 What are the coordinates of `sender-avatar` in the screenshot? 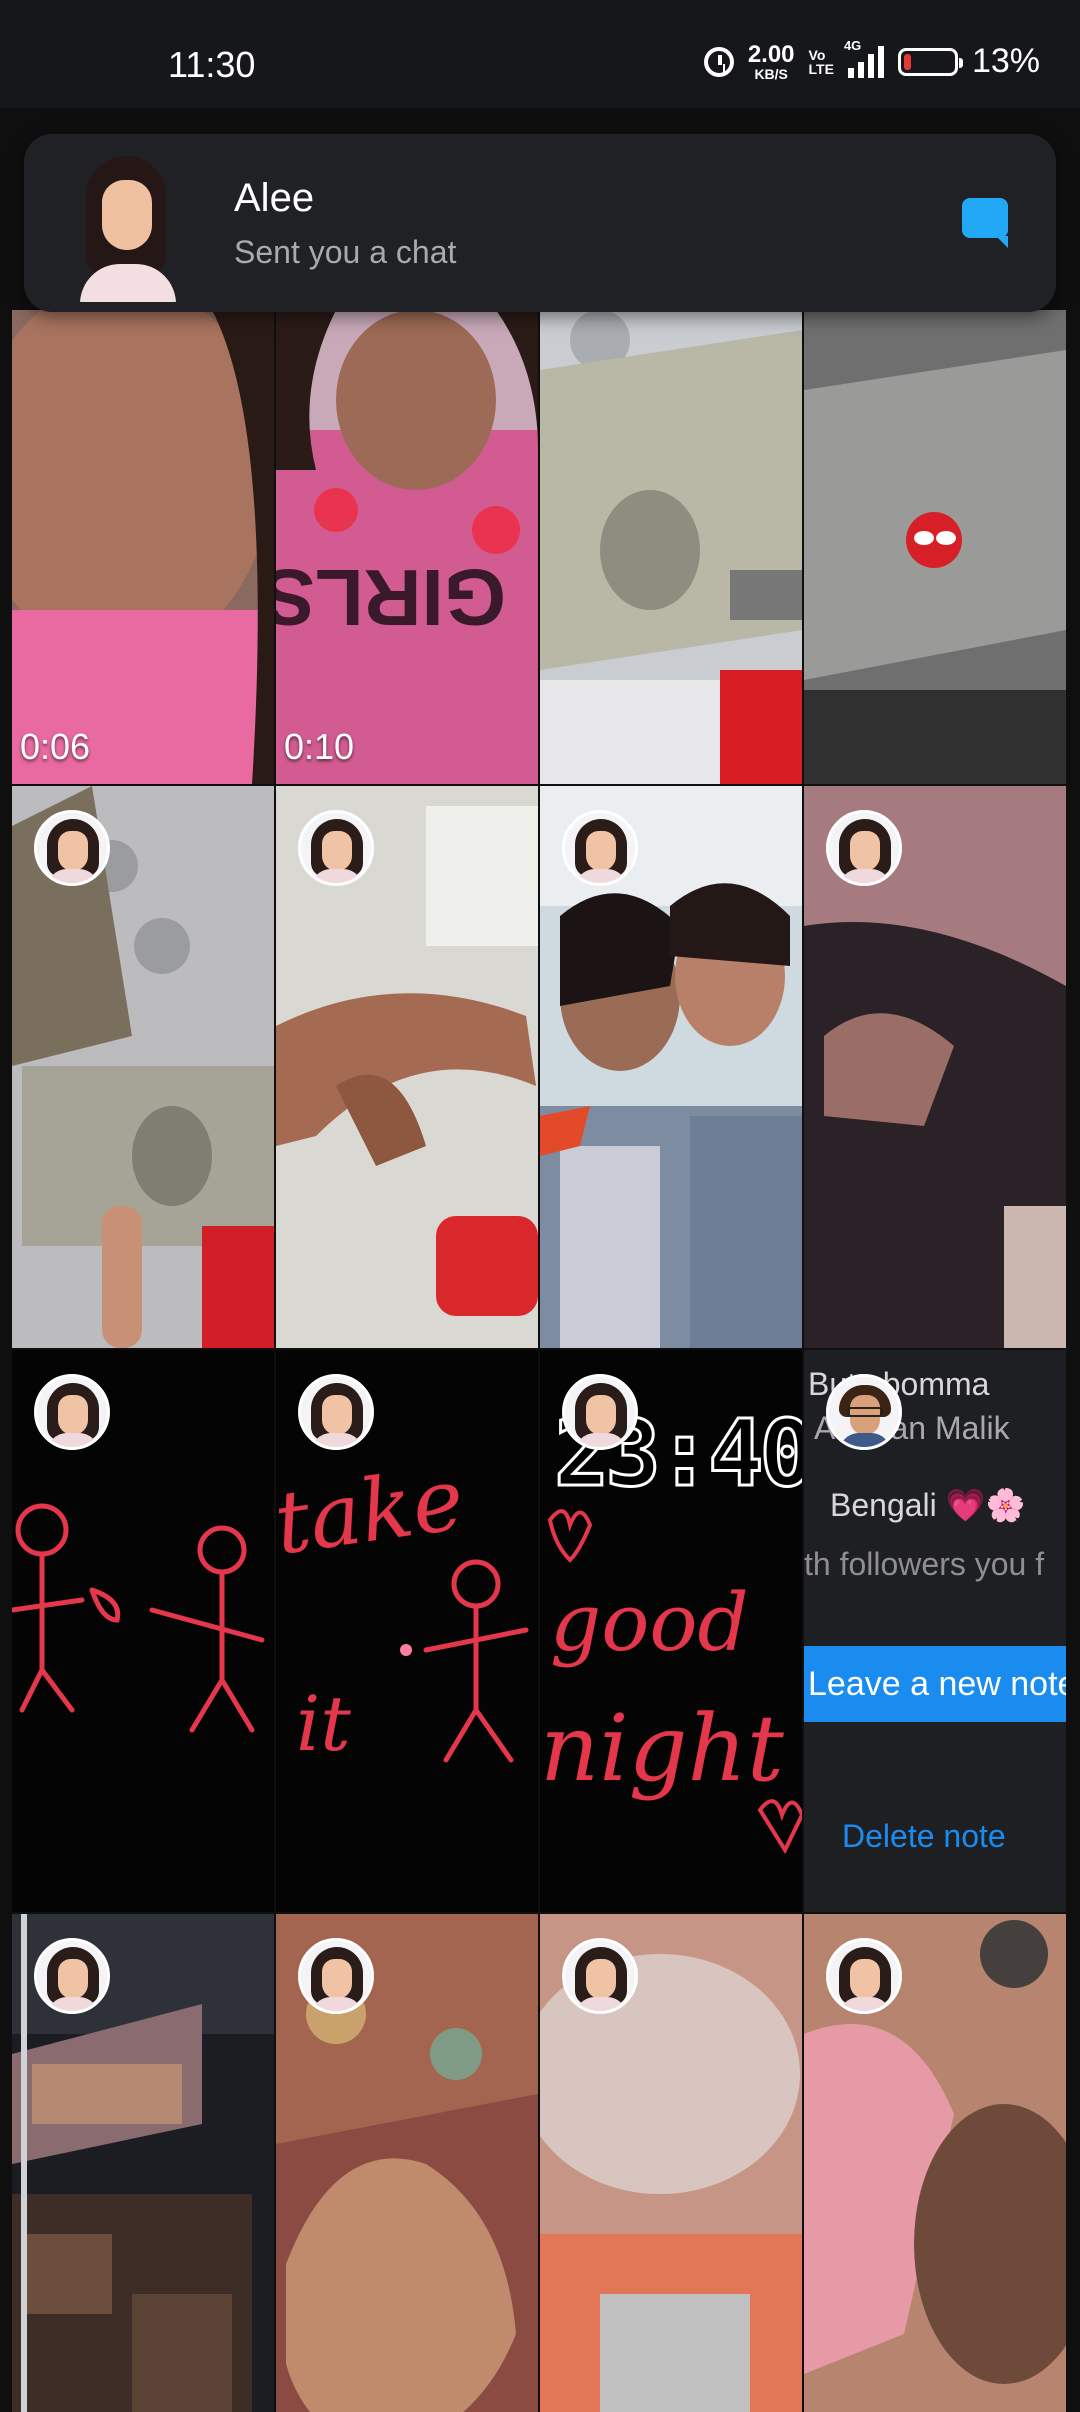 It's located at (127, 227).